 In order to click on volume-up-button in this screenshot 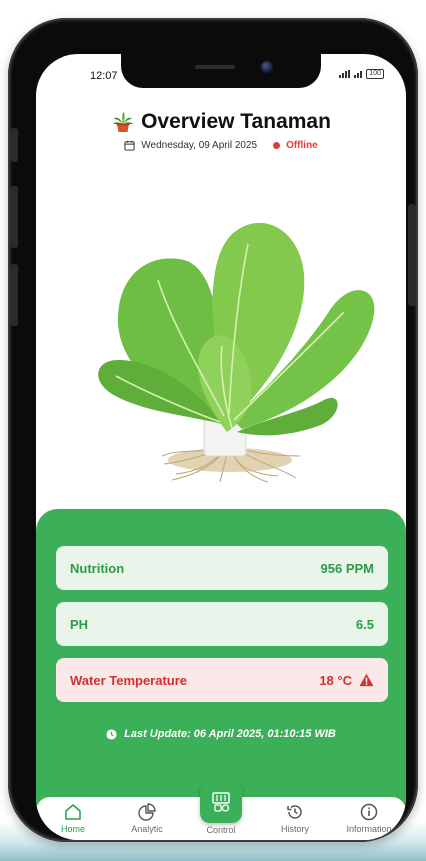, I will do `click(14, 217)`.